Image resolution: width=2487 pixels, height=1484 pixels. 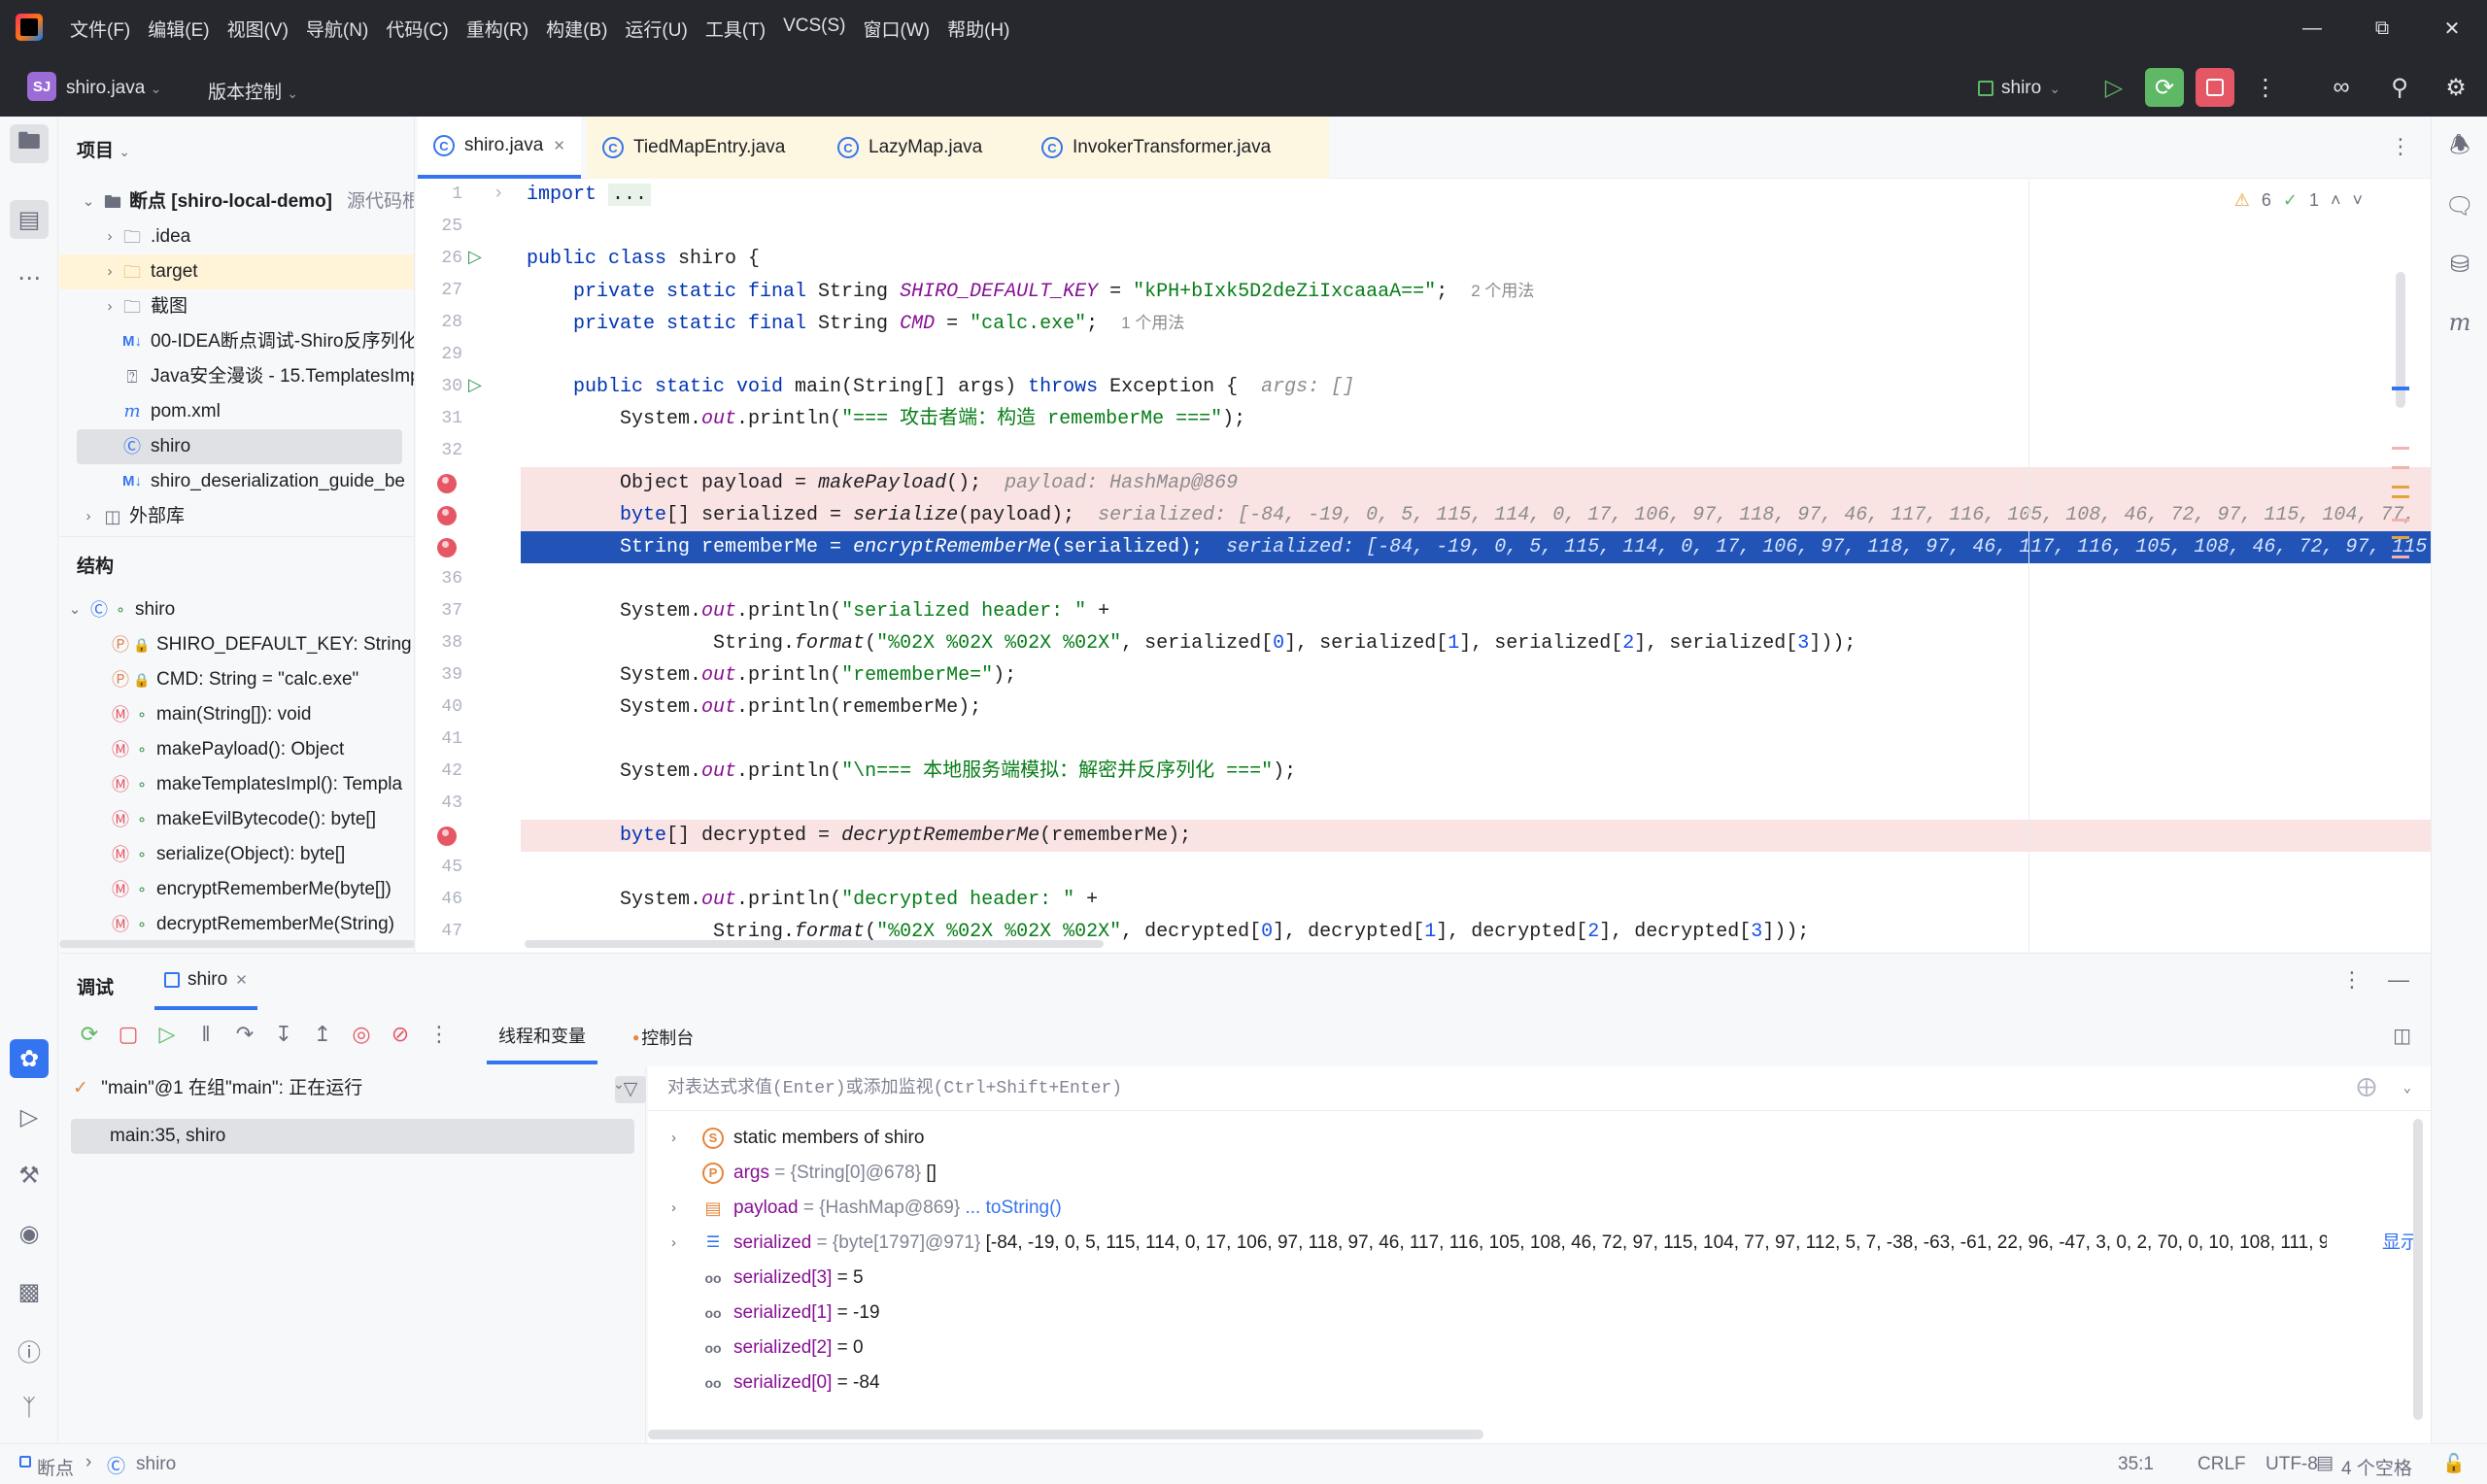 I want to click on variable-row-watch: oo serialized[3] = 5, so click(x=1539, y=1279).